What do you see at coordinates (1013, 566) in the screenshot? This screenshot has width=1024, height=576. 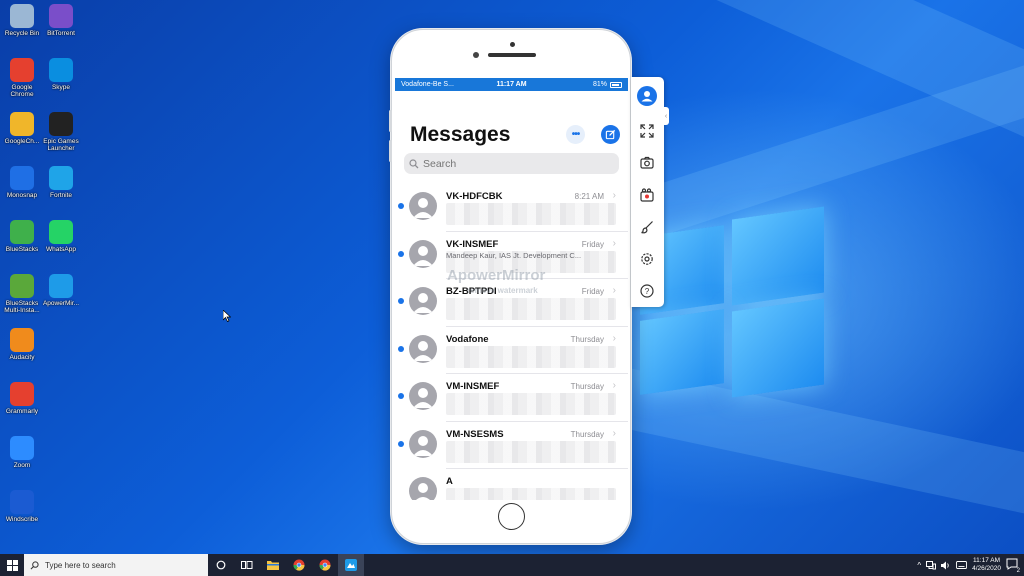 I see `notification-center-button: 2` at bounding box center [1013, 566].